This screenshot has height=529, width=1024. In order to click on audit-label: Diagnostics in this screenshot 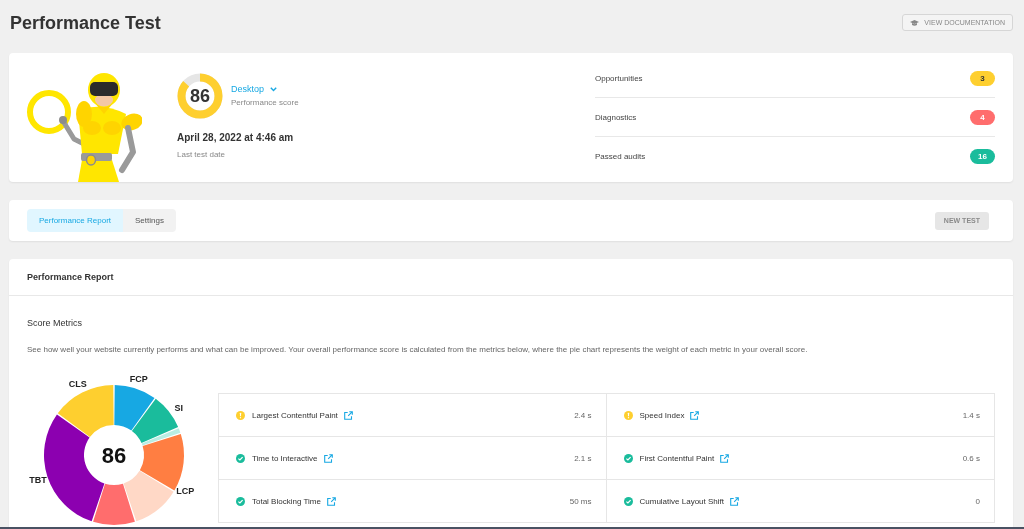, I will do `click(616, 117)`.